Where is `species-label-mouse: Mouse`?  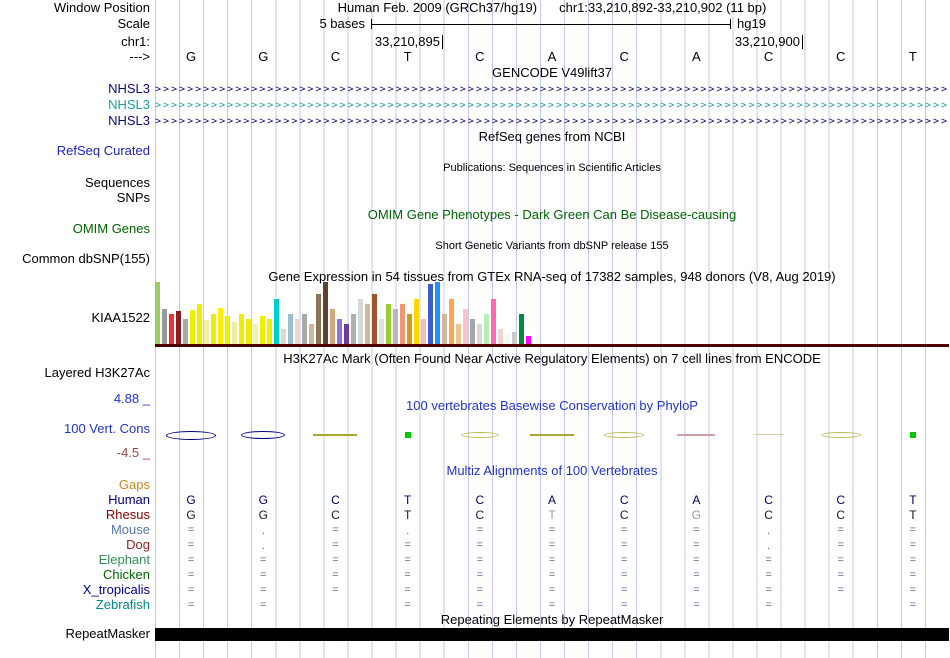 species-label-mouse: Mouse is located at coordinates (75, 530).